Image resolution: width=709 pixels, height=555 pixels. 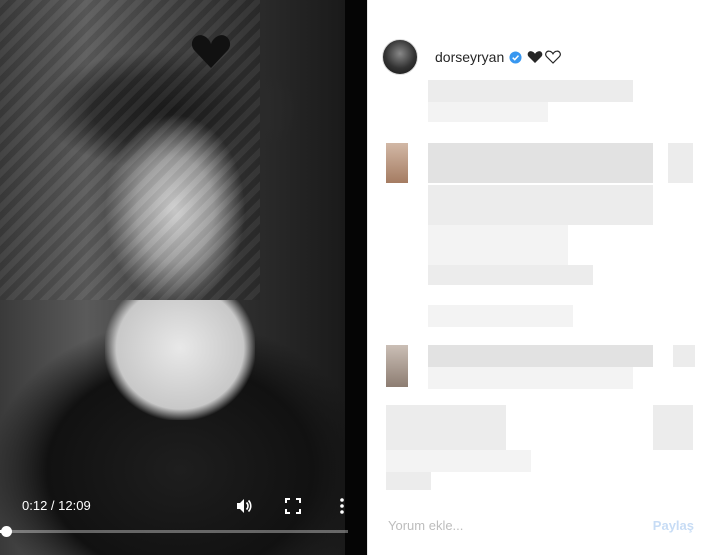 What do you see at coordinates (244, 506) in the screenshot?
I see `volume-icon` at bounding box center [244, 506].